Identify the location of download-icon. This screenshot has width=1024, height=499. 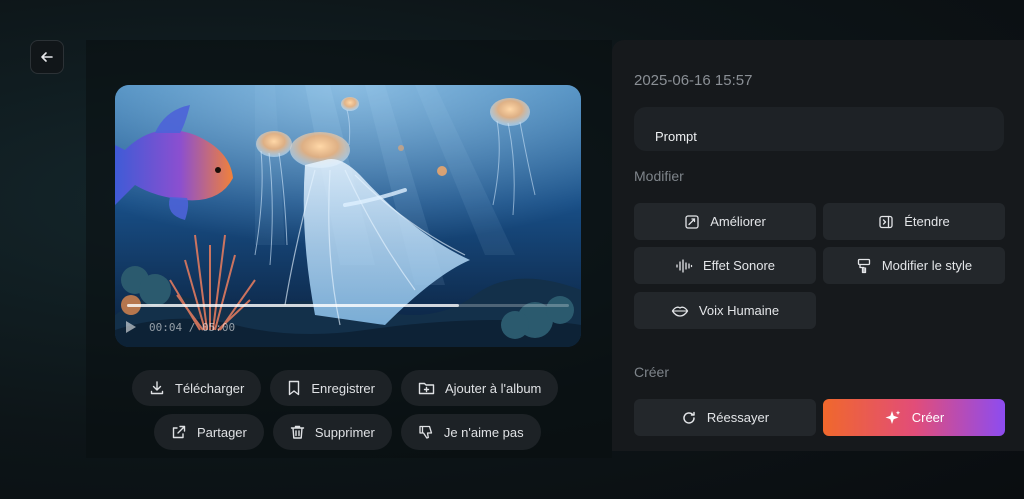
(157, 388).